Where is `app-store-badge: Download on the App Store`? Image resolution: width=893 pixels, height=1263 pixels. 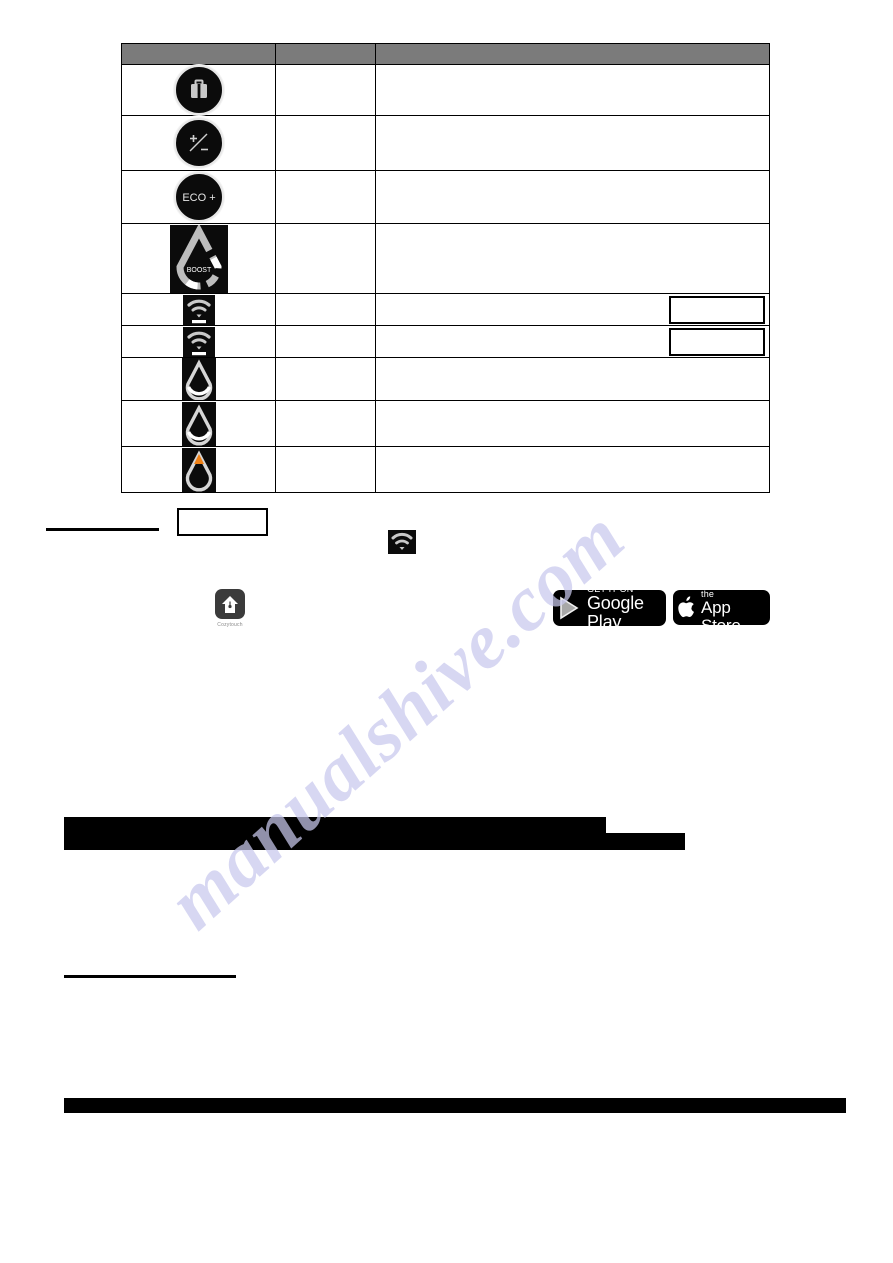
app-store-badge: Download on the App Store is located at coordinates (721, 607).